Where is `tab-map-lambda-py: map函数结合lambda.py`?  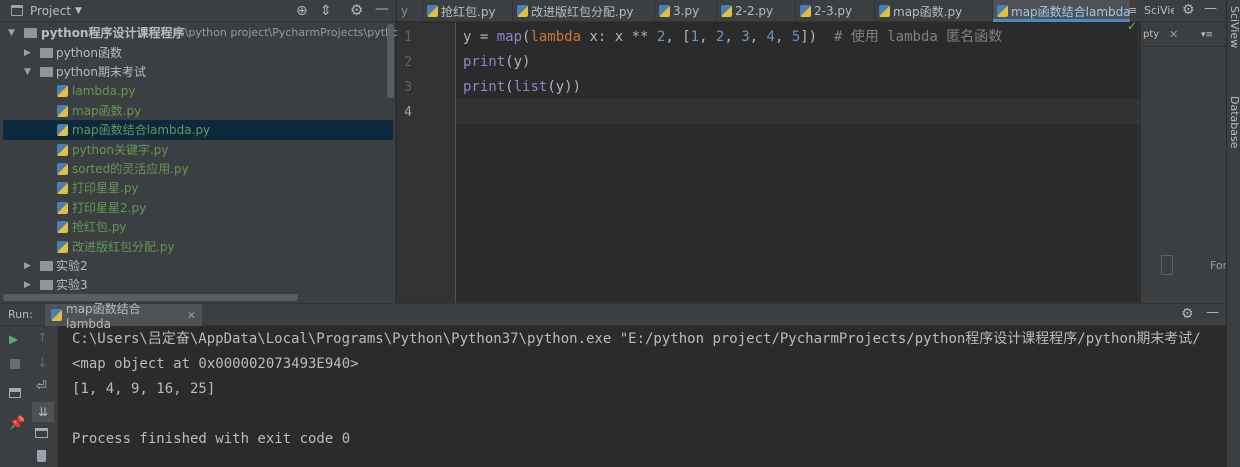 tab-map-lambda-py: map函数结合lambda.py is located at coordinates (1062, 11).